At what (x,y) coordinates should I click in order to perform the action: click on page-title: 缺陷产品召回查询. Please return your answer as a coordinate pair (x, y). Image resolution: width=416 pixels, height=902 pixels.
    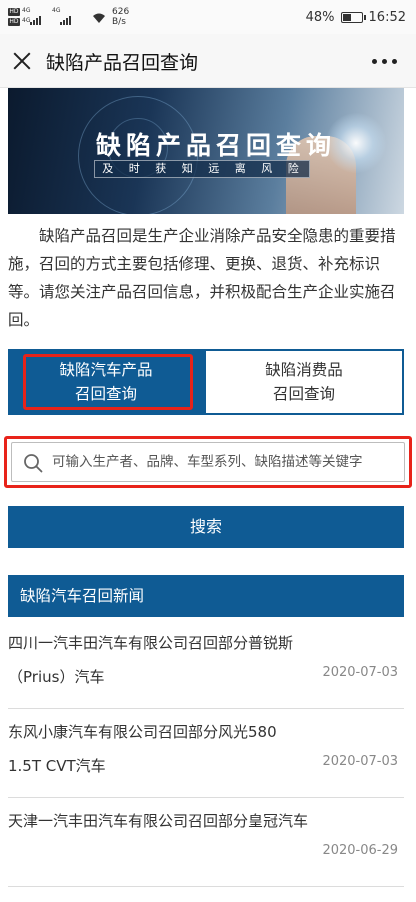
    Looking at the image, I should click on (122, 63).